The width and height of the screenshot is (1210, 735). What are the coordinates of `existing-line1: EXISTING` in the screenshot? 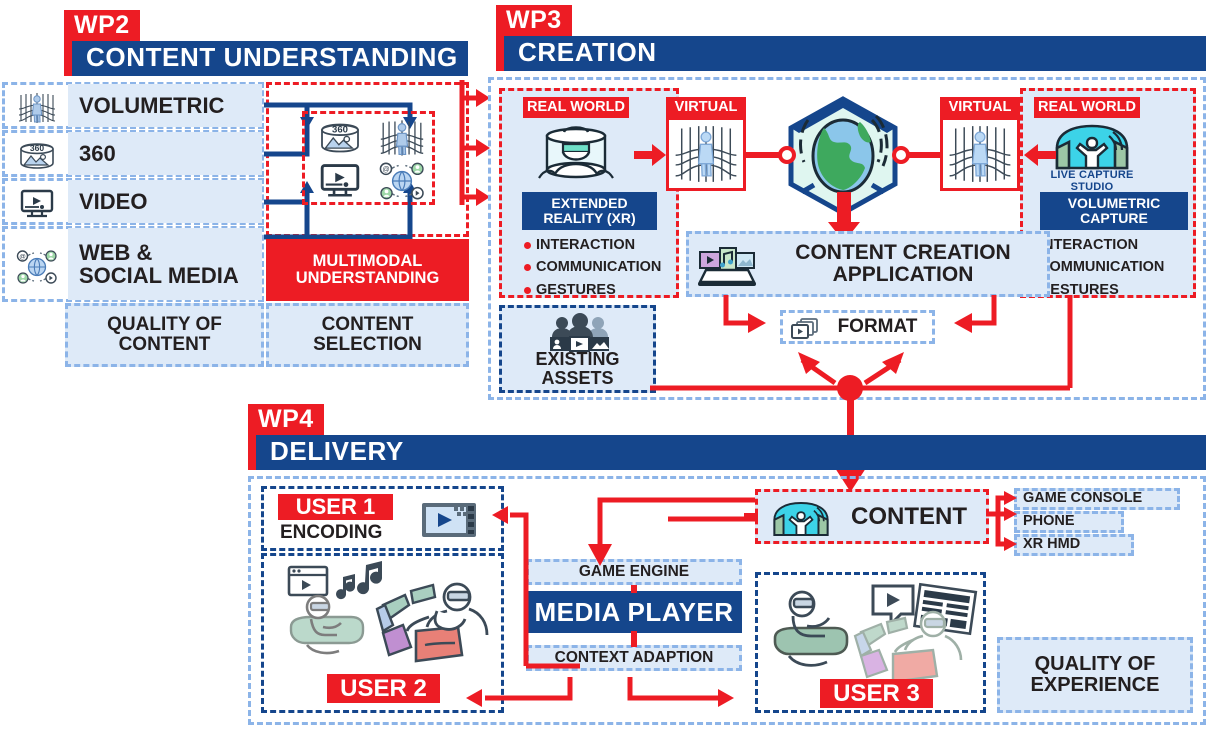 It's located at (577, 359).